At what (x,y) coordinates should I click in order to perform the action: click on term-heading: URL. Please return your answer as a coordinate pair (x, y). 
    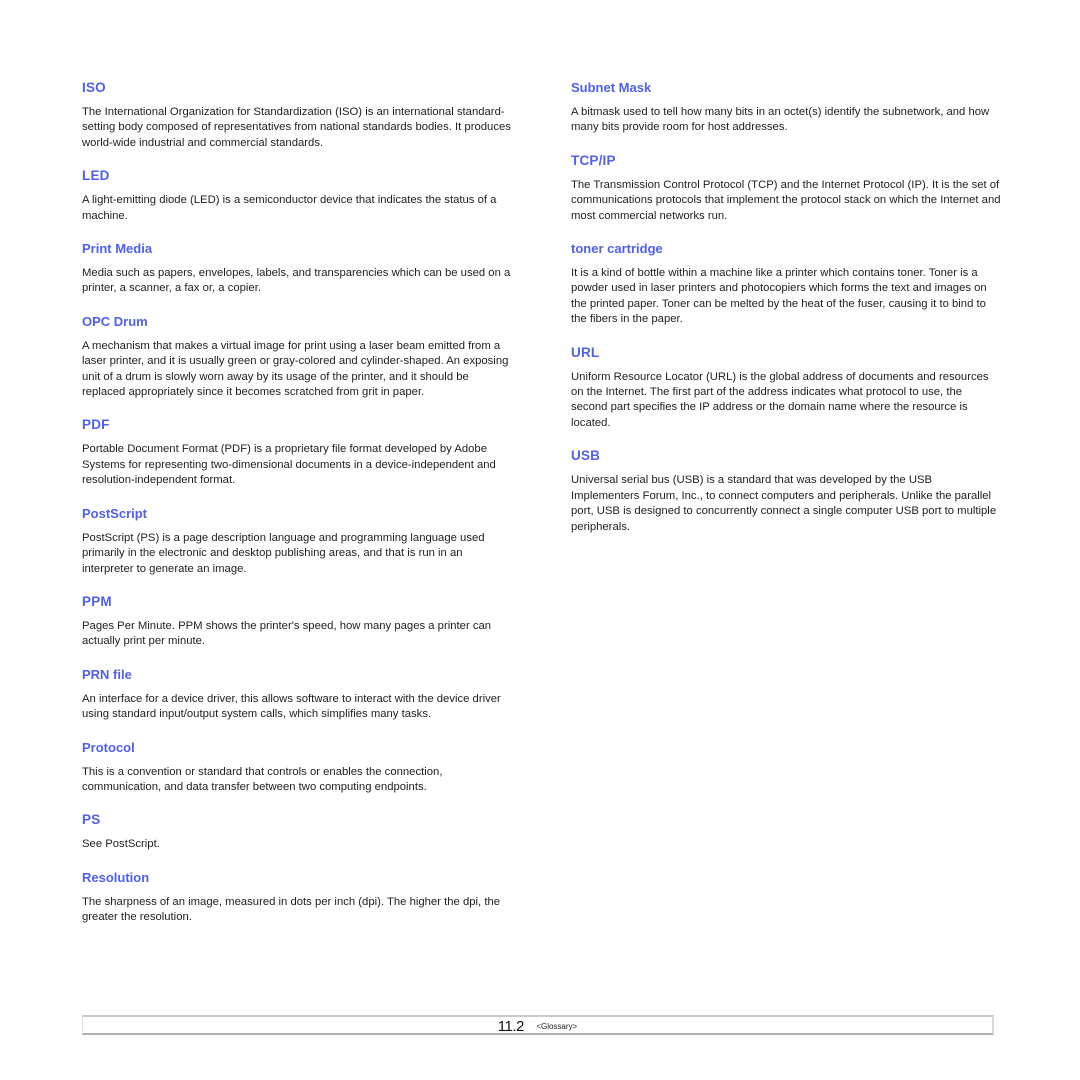
    Looking at the image, I should click on (585, 352).